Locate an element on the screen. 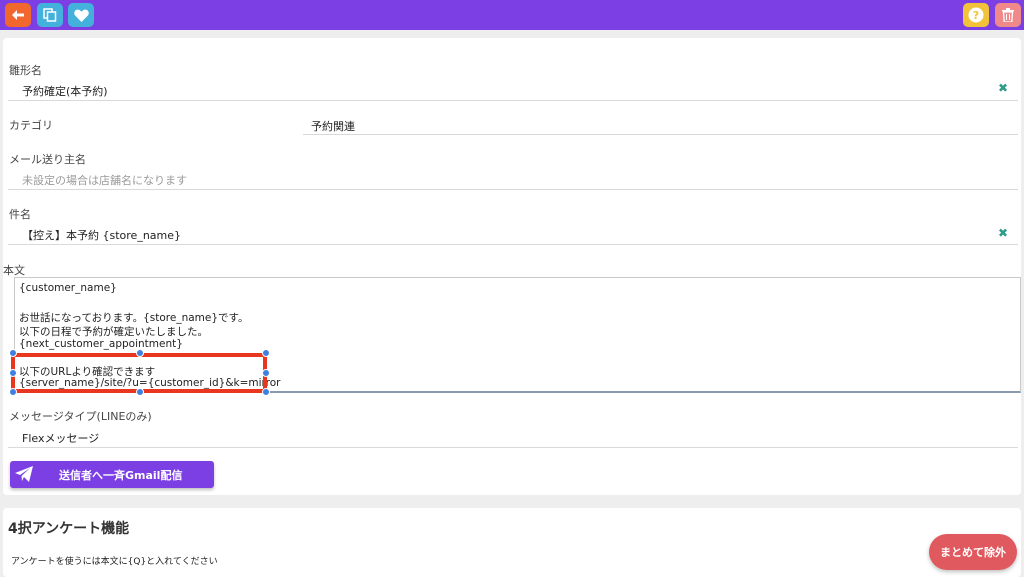 The width and height of the screenshot is (1024, 577). question-icon: ? is located at coordinates (976, 15).